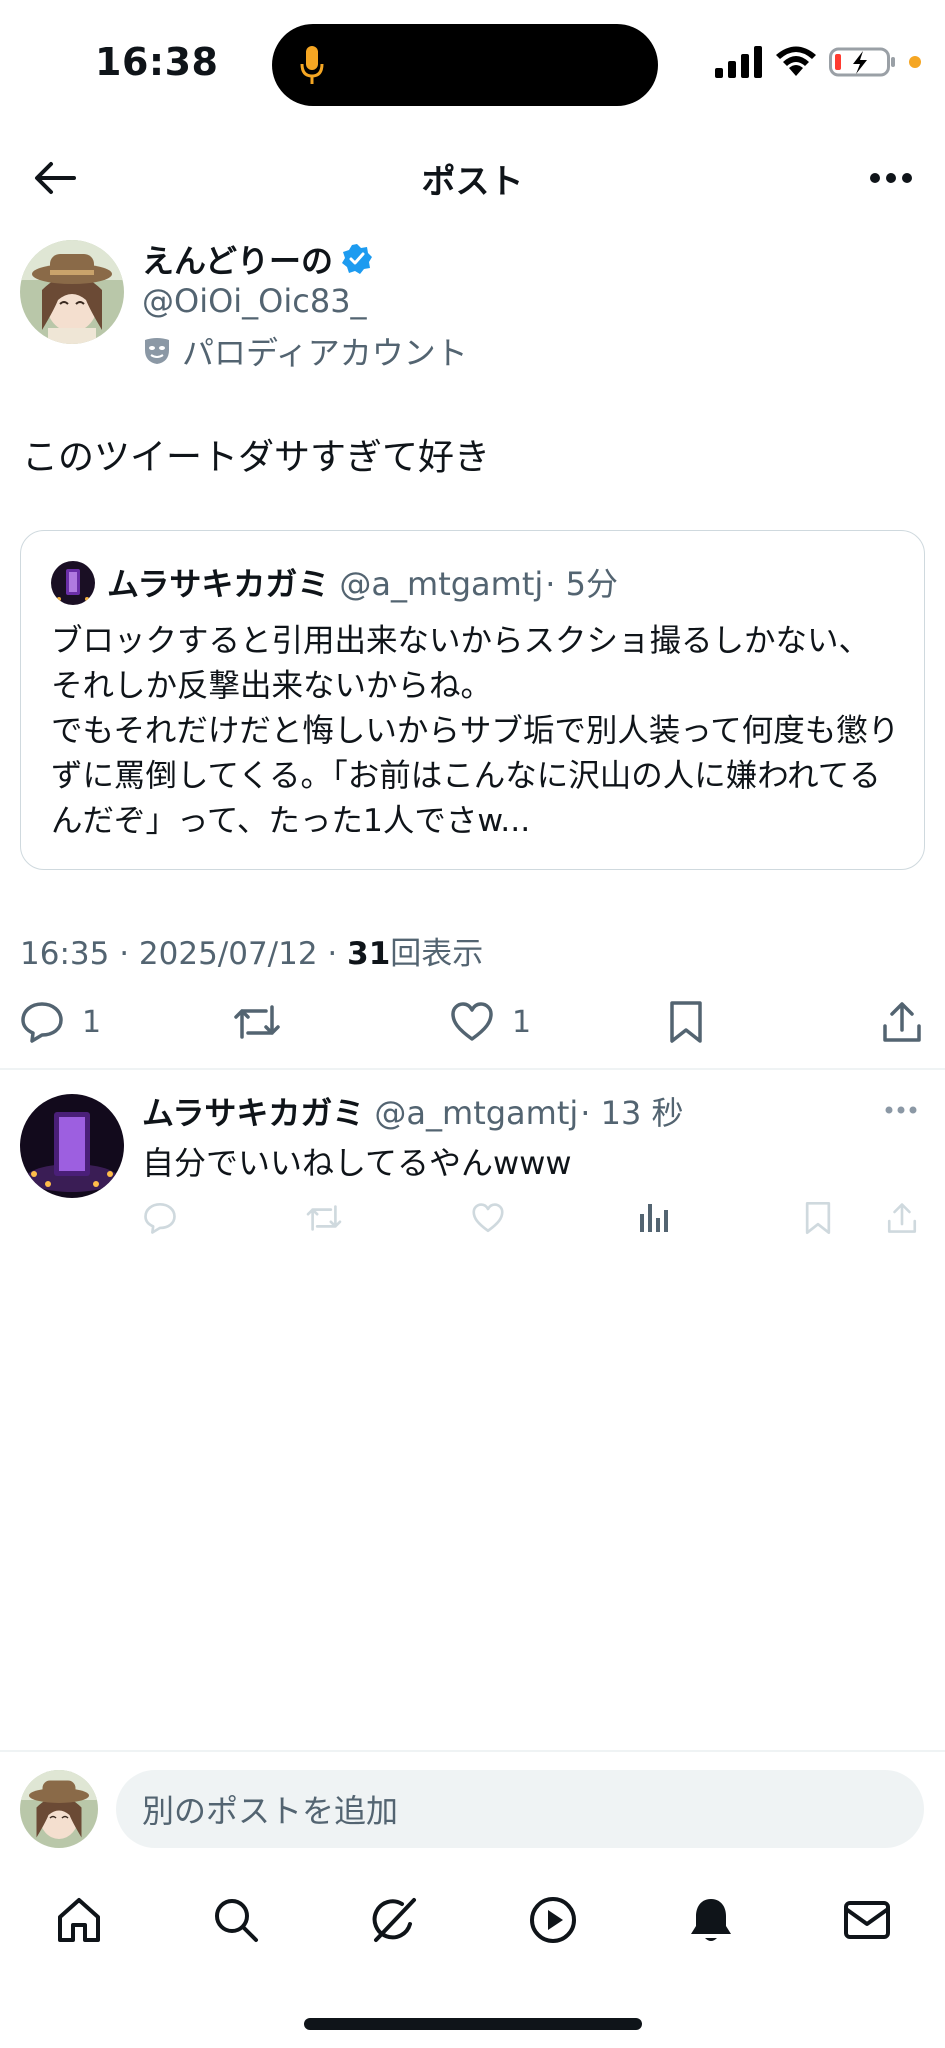 The width and height of the screenshot is (945, 2048). I want to click on reply-count: 1, so click(92, 1022).